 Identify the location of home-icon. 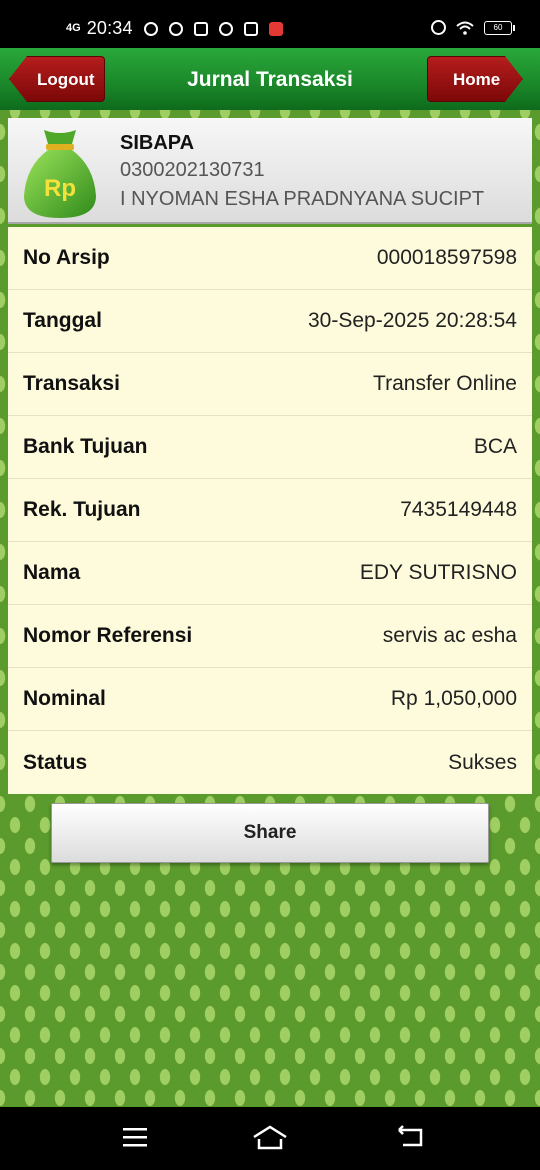
(270, 1138).